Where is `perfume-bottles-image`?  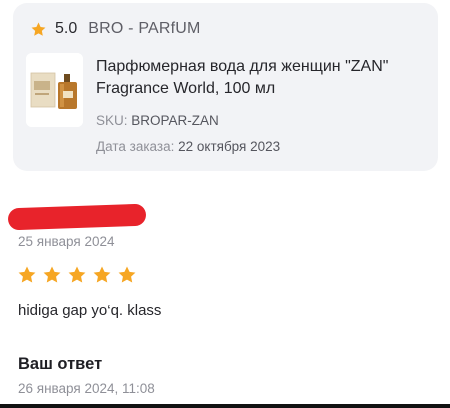 perfume-bottles-image is located at coordinates (54, 90).